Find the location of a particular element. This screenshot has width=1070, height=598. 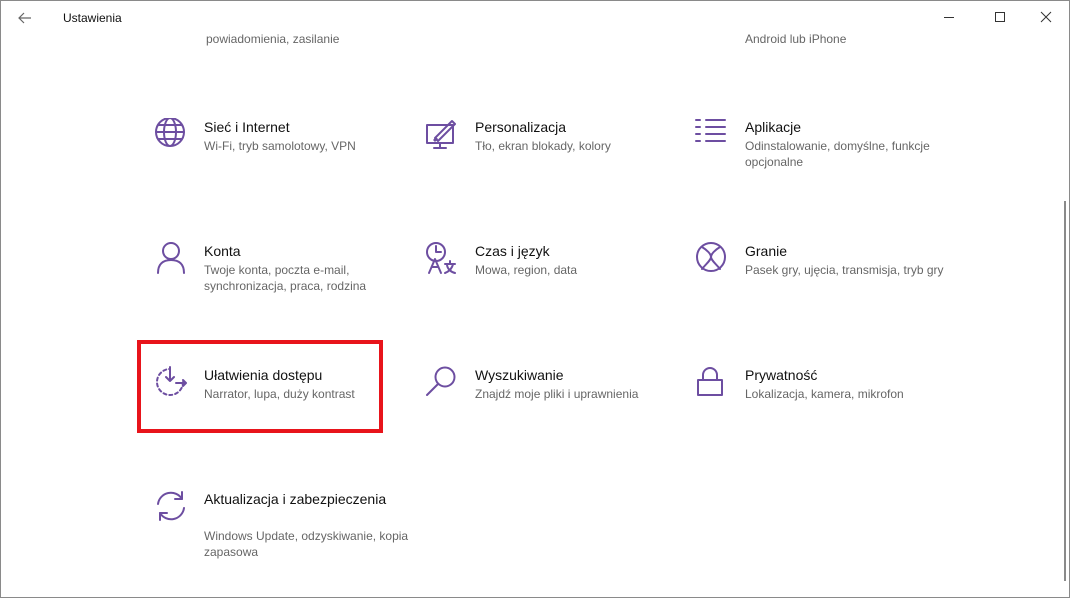

globe-icon is located at coordinates (172, 136).